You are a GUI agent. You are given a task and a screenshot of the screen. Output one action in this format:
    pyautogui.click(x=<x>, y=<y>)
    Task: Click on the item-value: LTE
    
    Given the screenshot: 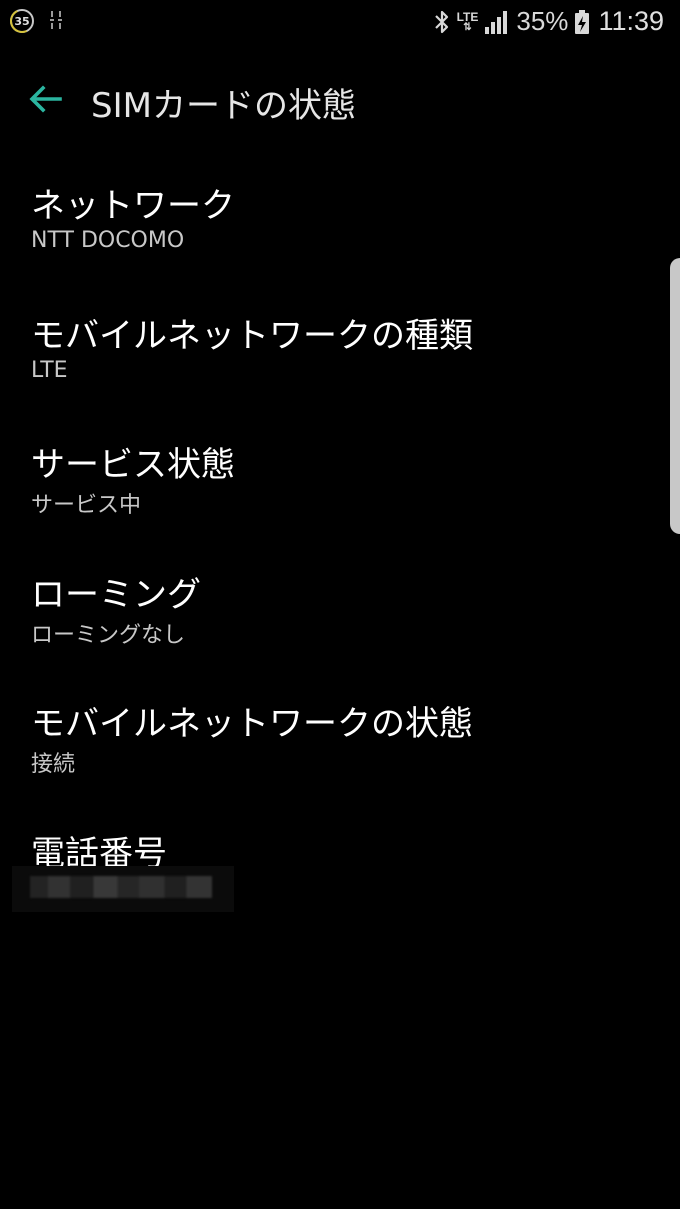 What is the action you would take?
    pyautogui.click(x=49, y=370)
    